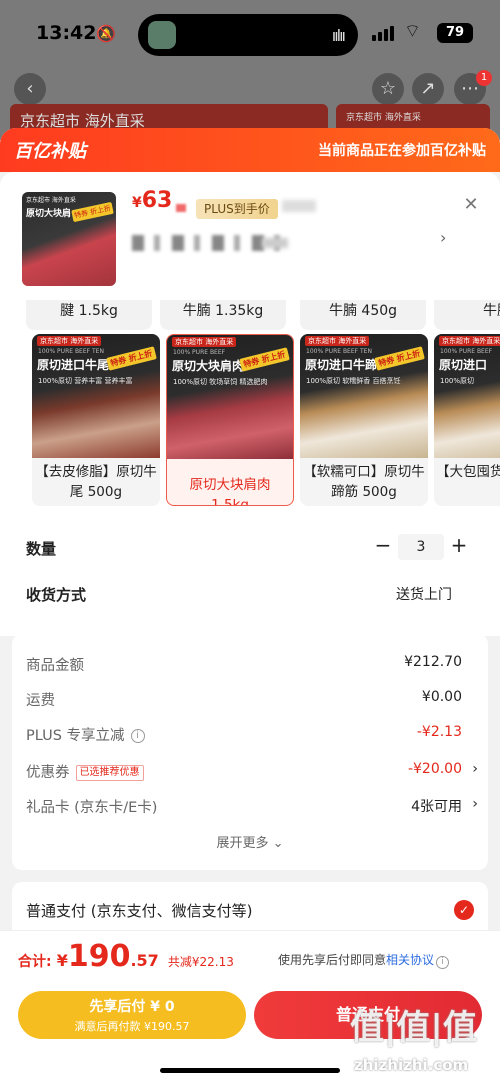  What do you see at coordinates (250, 236) in the screenshot?
I see `product-header: 京东超市 海外直采 原切大块肩 特券 折上折 ¥63 PLUS到手价 ✕ ›` at bounding box center [250, 236].